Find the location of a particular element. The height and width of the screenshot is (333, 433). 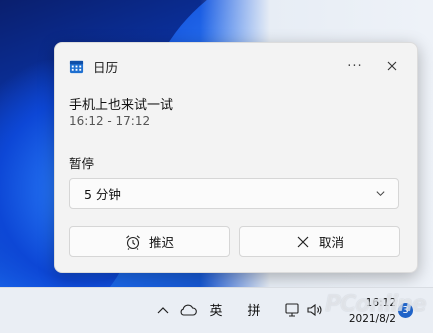

notification-header: 日历 ··· is located at coordinates (236, 66).